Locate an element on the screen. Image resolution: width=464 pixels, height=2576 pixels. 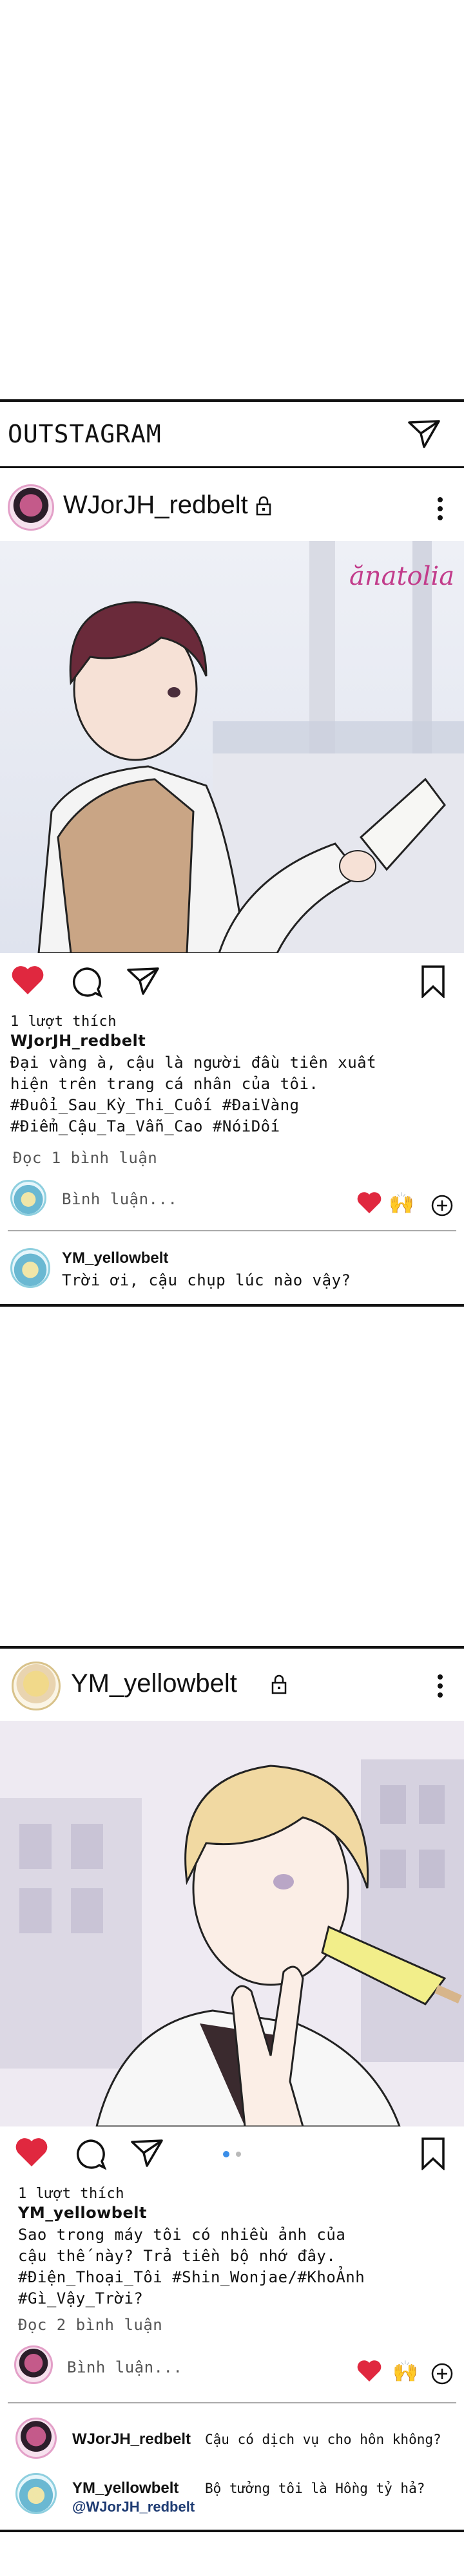
comment-username: WJorJH_redbelt is located at coordinates (132, 2439).